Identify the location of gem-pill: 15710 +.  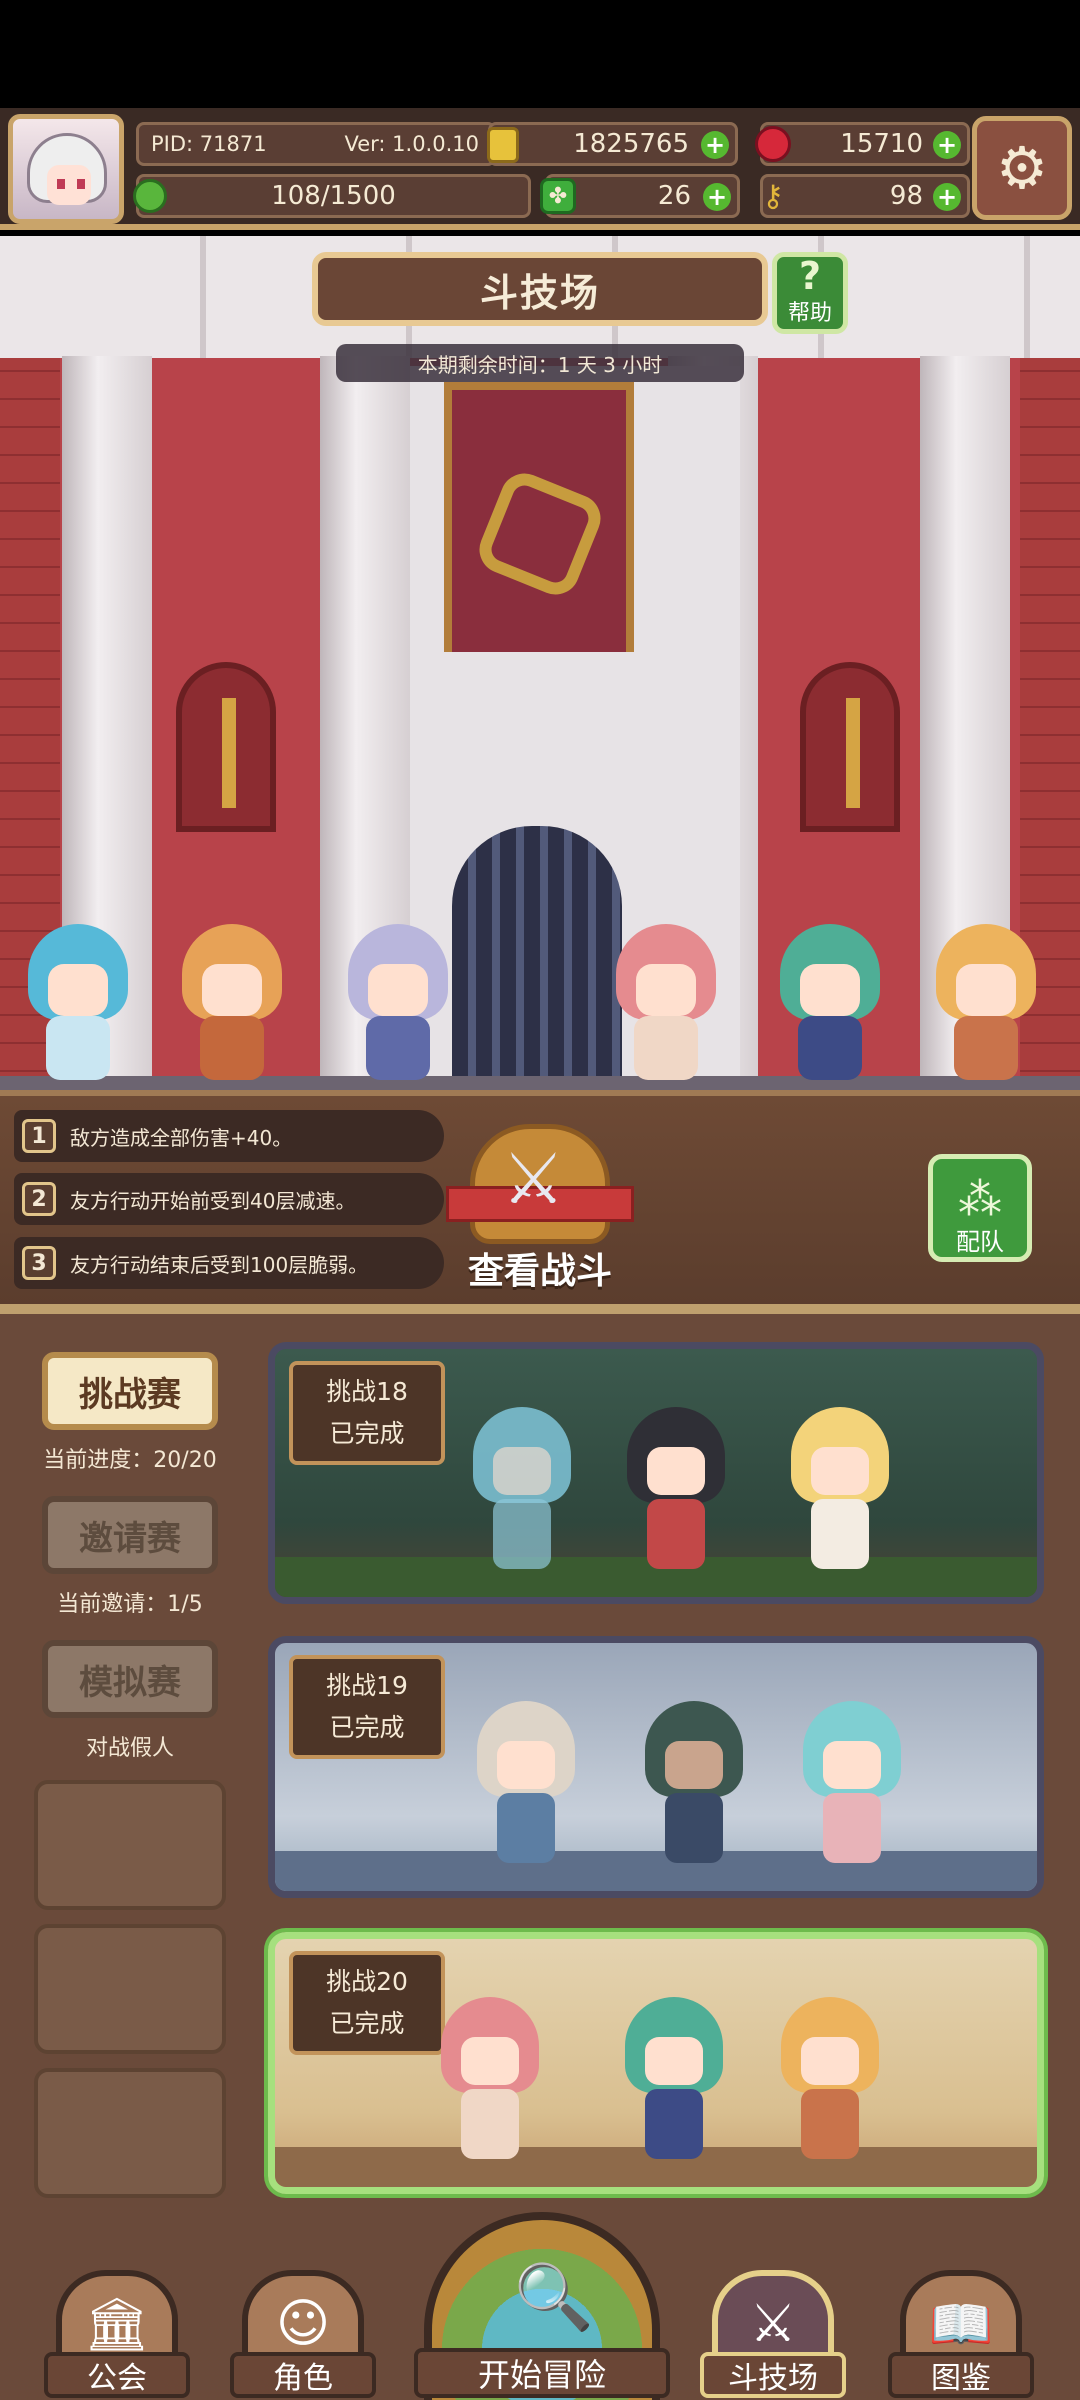
(862, 144).